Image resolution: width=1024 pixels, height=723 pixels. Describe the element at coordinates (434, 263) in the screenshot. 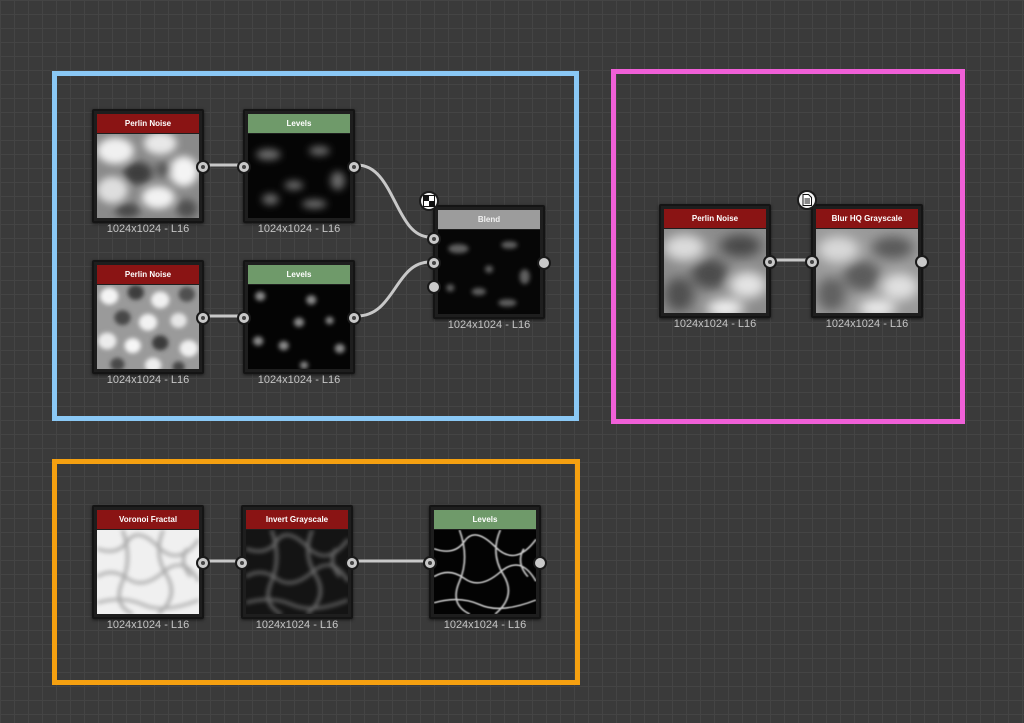

I see `input-port-background` at that location.